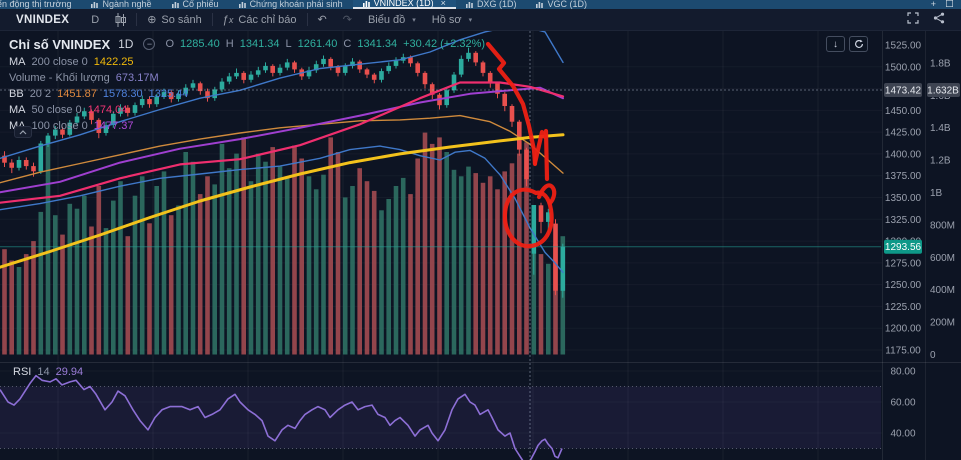  Describe the element at coordinates (940, 128) in the screenshot. I see `volume-tick: 1.4B` at that location.